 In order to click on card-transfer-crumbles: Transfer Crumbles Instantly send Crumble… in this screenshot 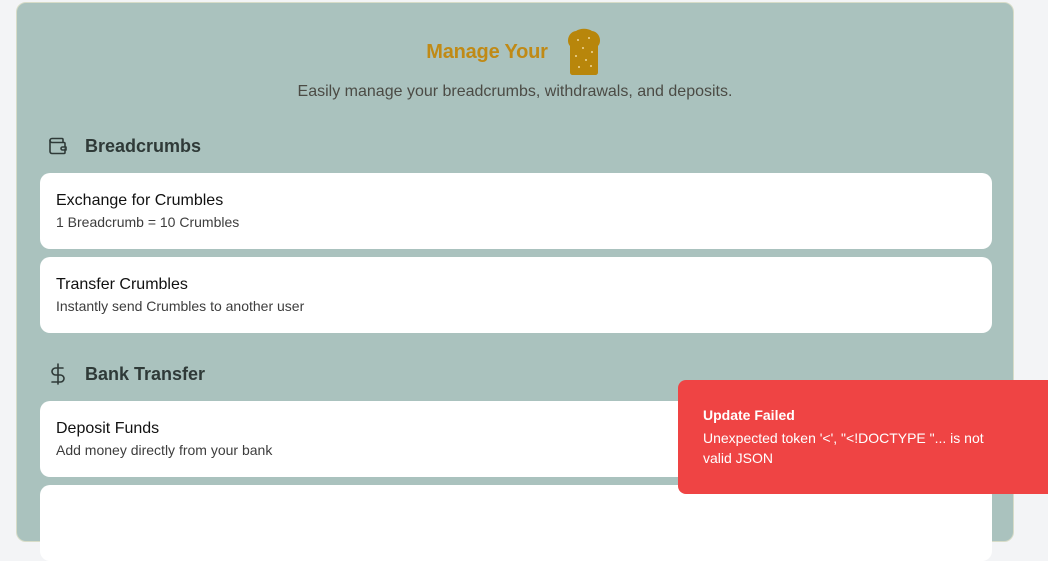, I will do `click(516, 295)`.